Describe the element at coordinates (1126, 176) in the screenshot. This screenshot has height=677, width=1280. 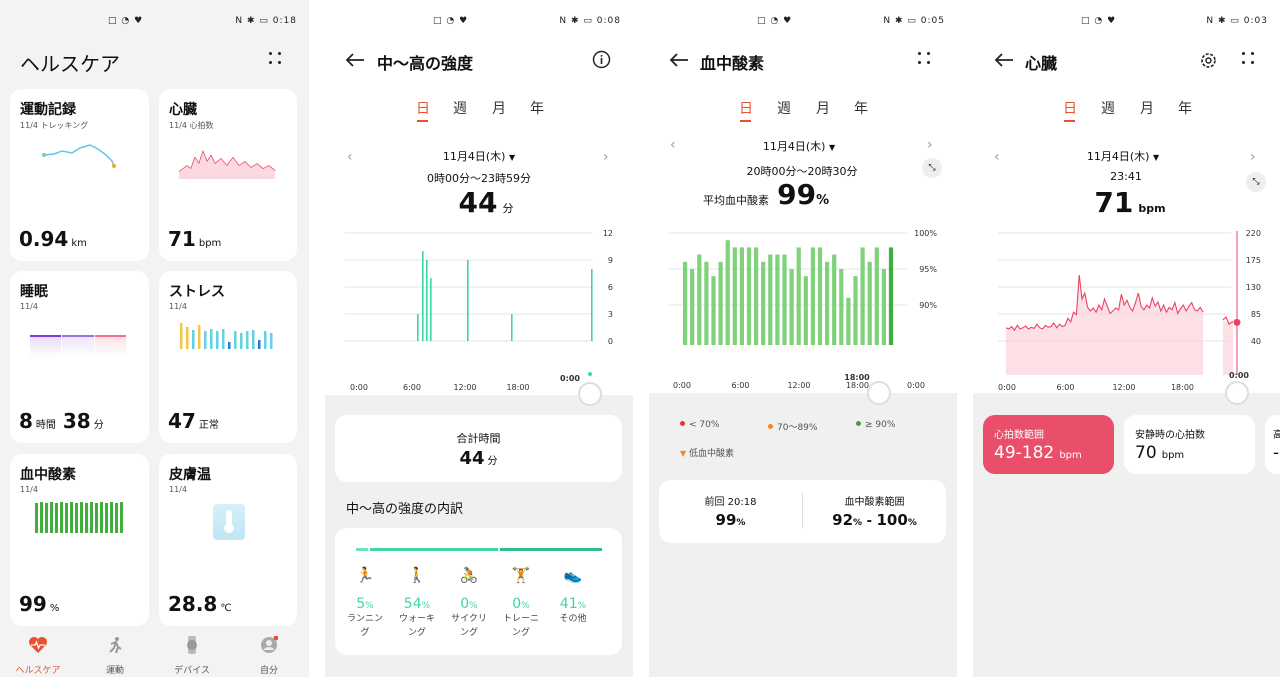
I see `selected-time: 23:41` at that location.